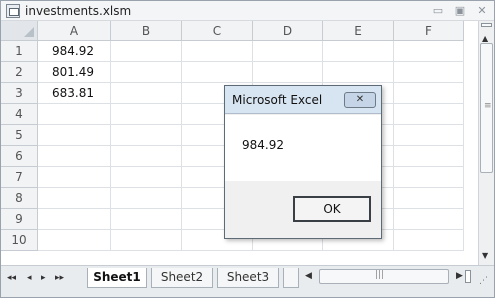  What do you see at coordinates (146, 219) in the screenshot?
I see `cell-b9` at bounding box center [146, 219].